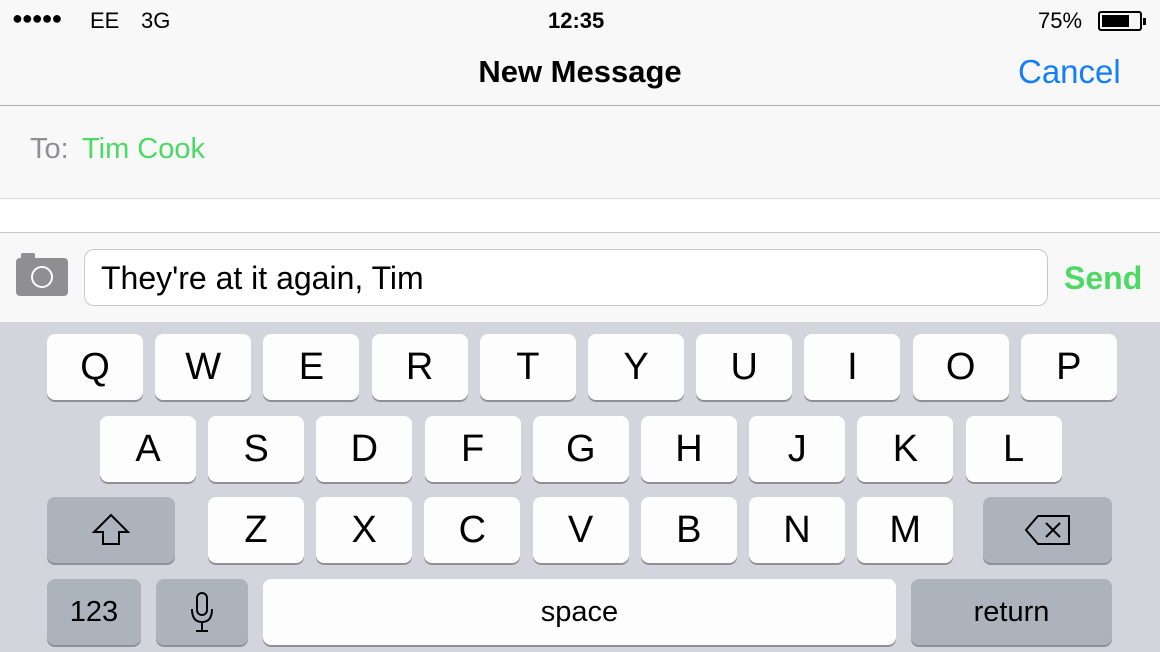 This screenshot has height=652, width=1160. I want to click on to-label: To:, so click(49, 149).